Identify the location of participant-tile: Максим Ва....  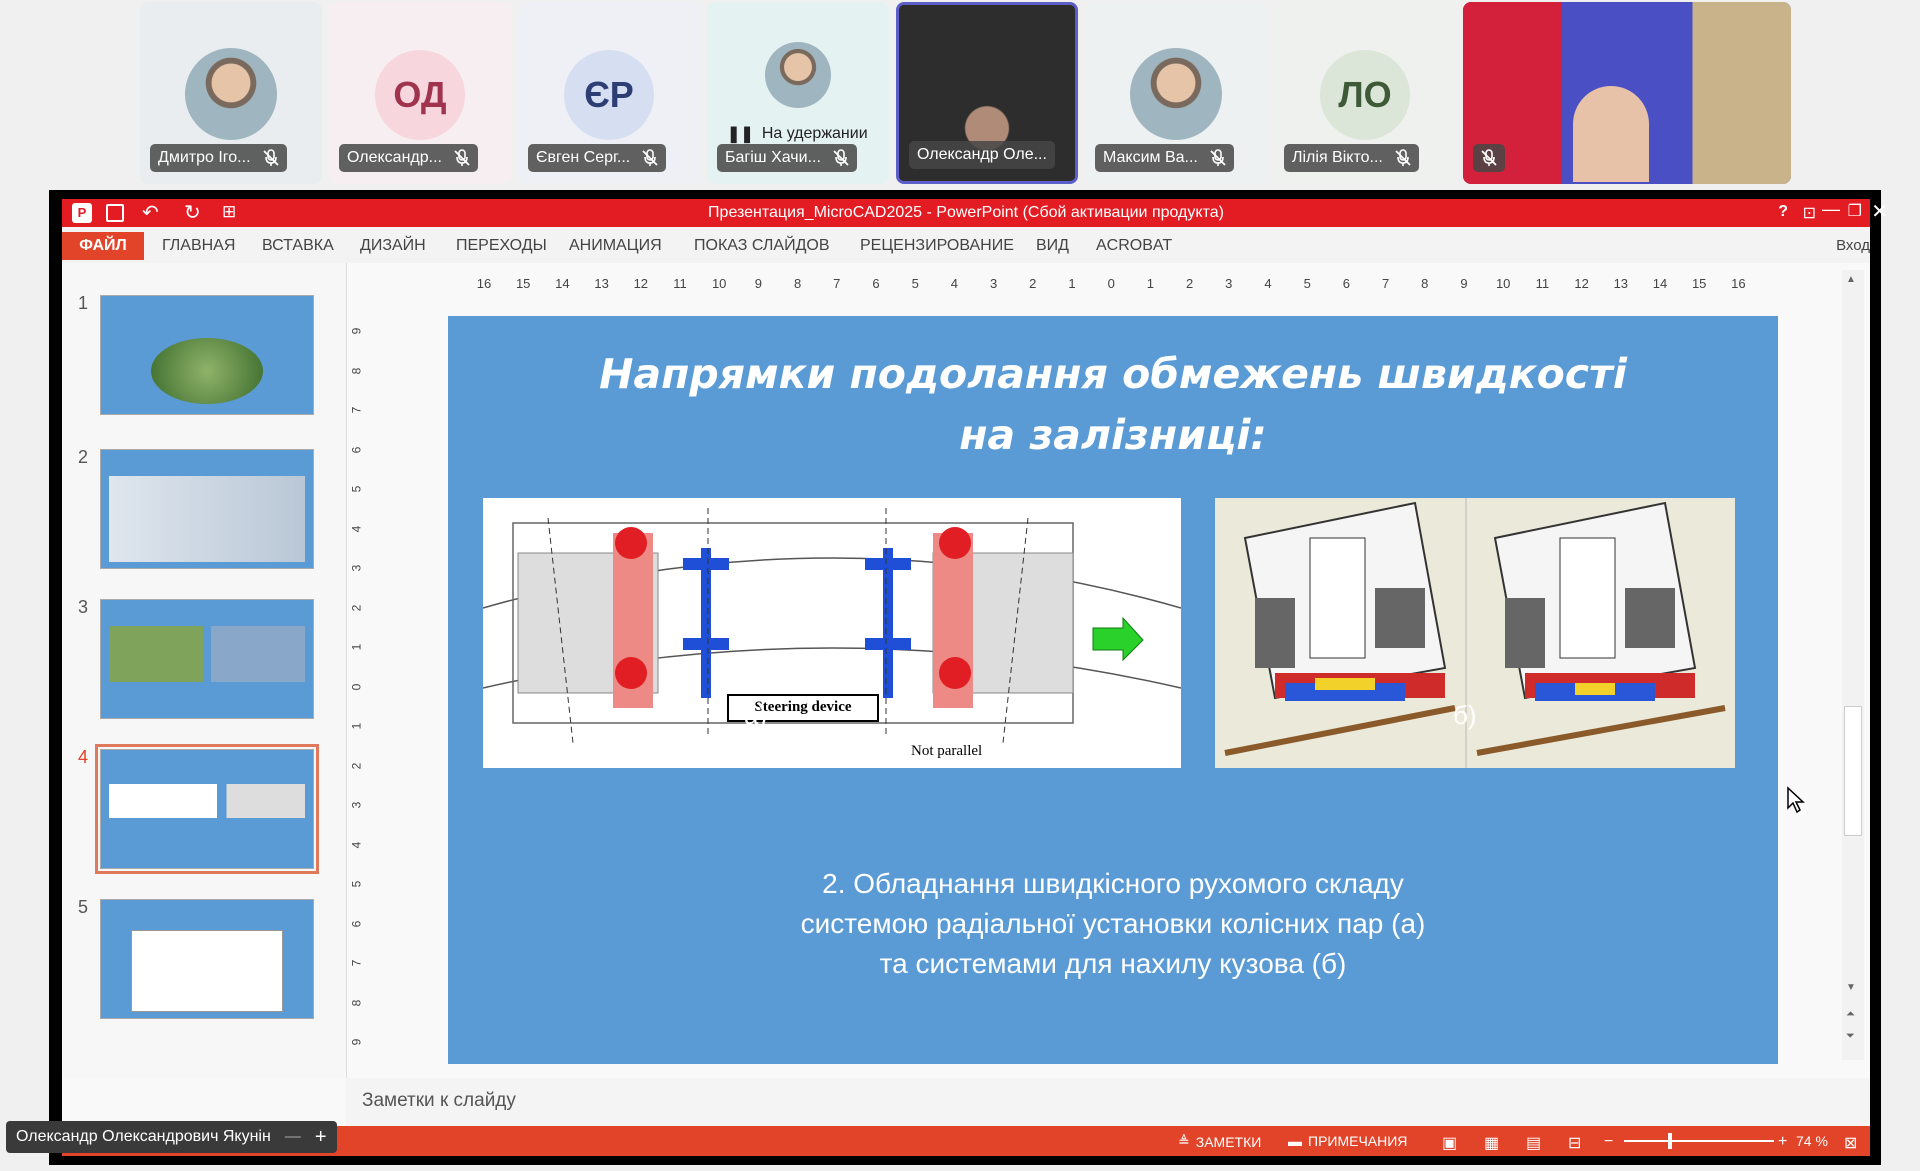
(1176, 93).